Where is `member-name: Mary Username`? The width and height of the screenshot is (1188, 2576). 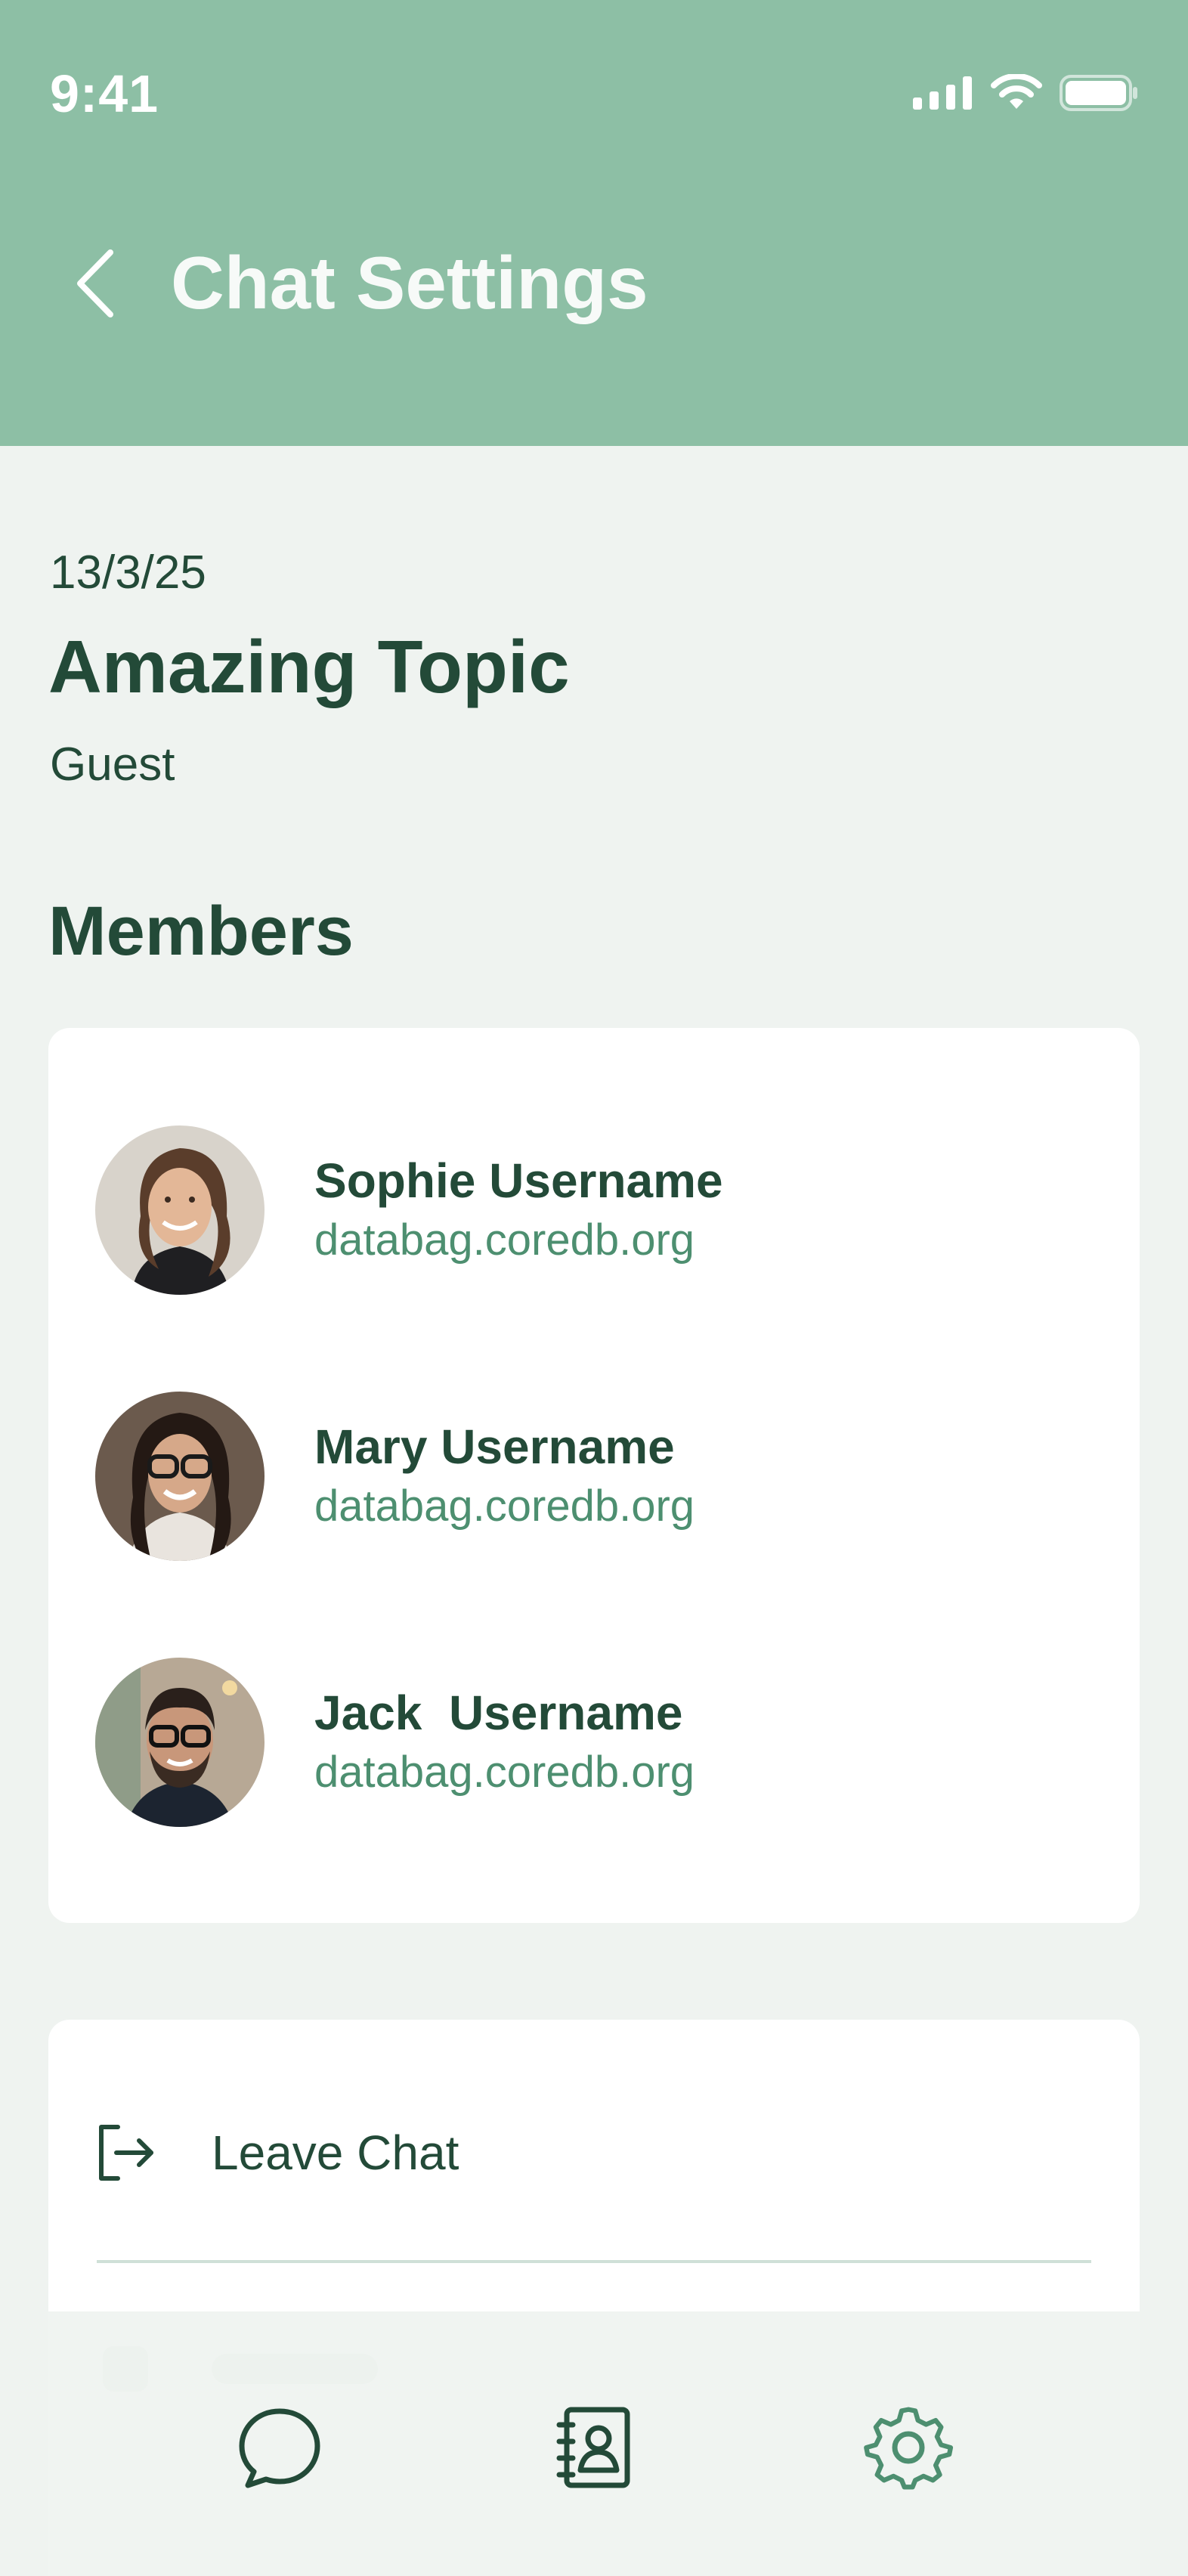
member-name: Mary Username is located at coordinates (494, 1446).